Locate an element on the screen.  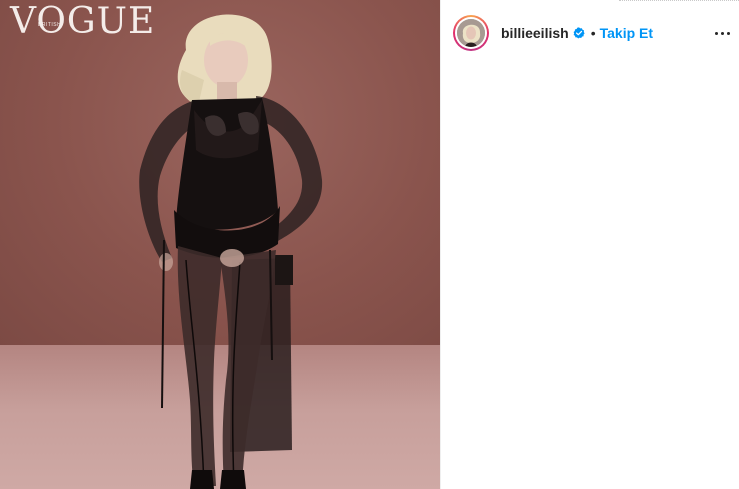
avatar is located at coordinates (471, 33).